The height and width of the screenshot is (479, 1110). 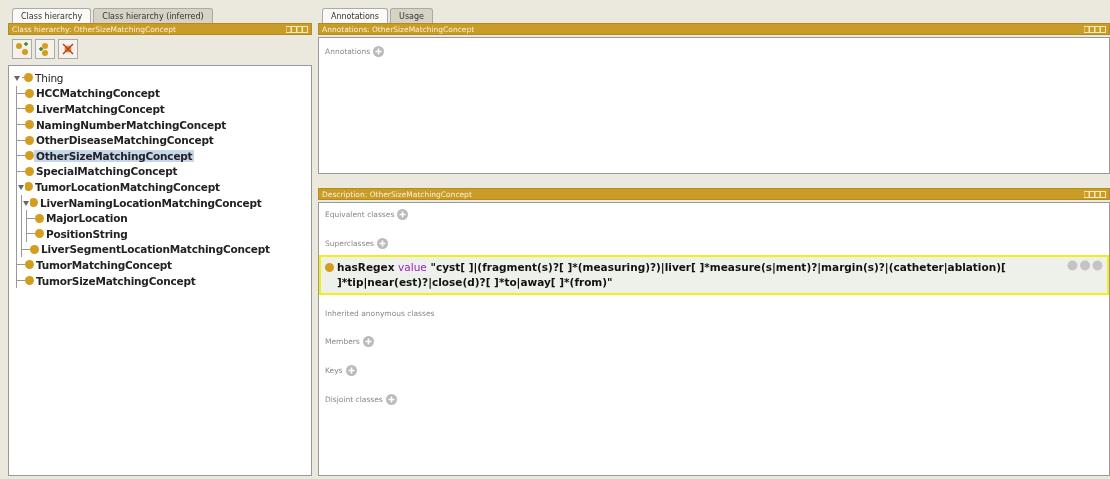 I want to click on axiom-row: hasRegex value "cyst[ ]|(fragment(s)?[ ]*(measuring)?)|liver[ ]*measure(s|ment)?|margin(s)?|(catheter|ablation)[ ]*tip|near(est)?|close(d)?[ ]*to|away[ ]*(from)", so click(x=714, y=275).